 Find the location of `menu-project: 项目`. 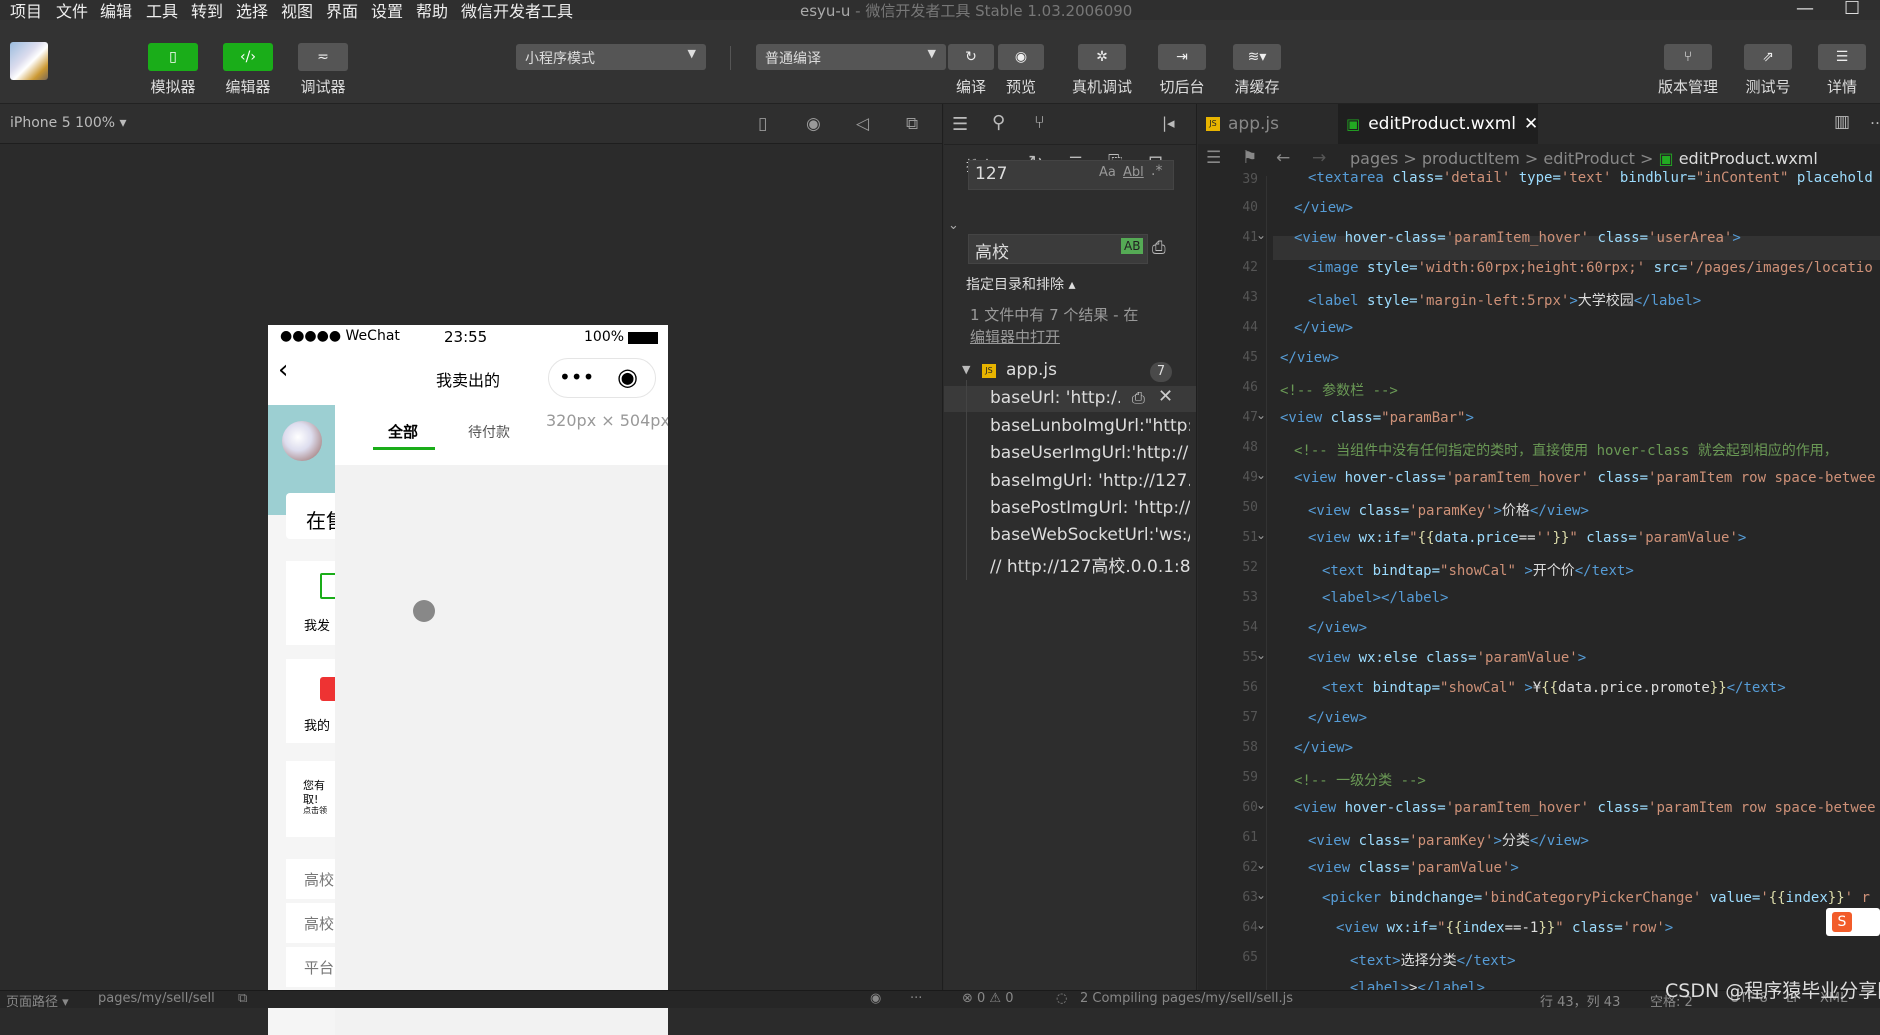

menu-project: 项目 is located at coordinates (26, 11).